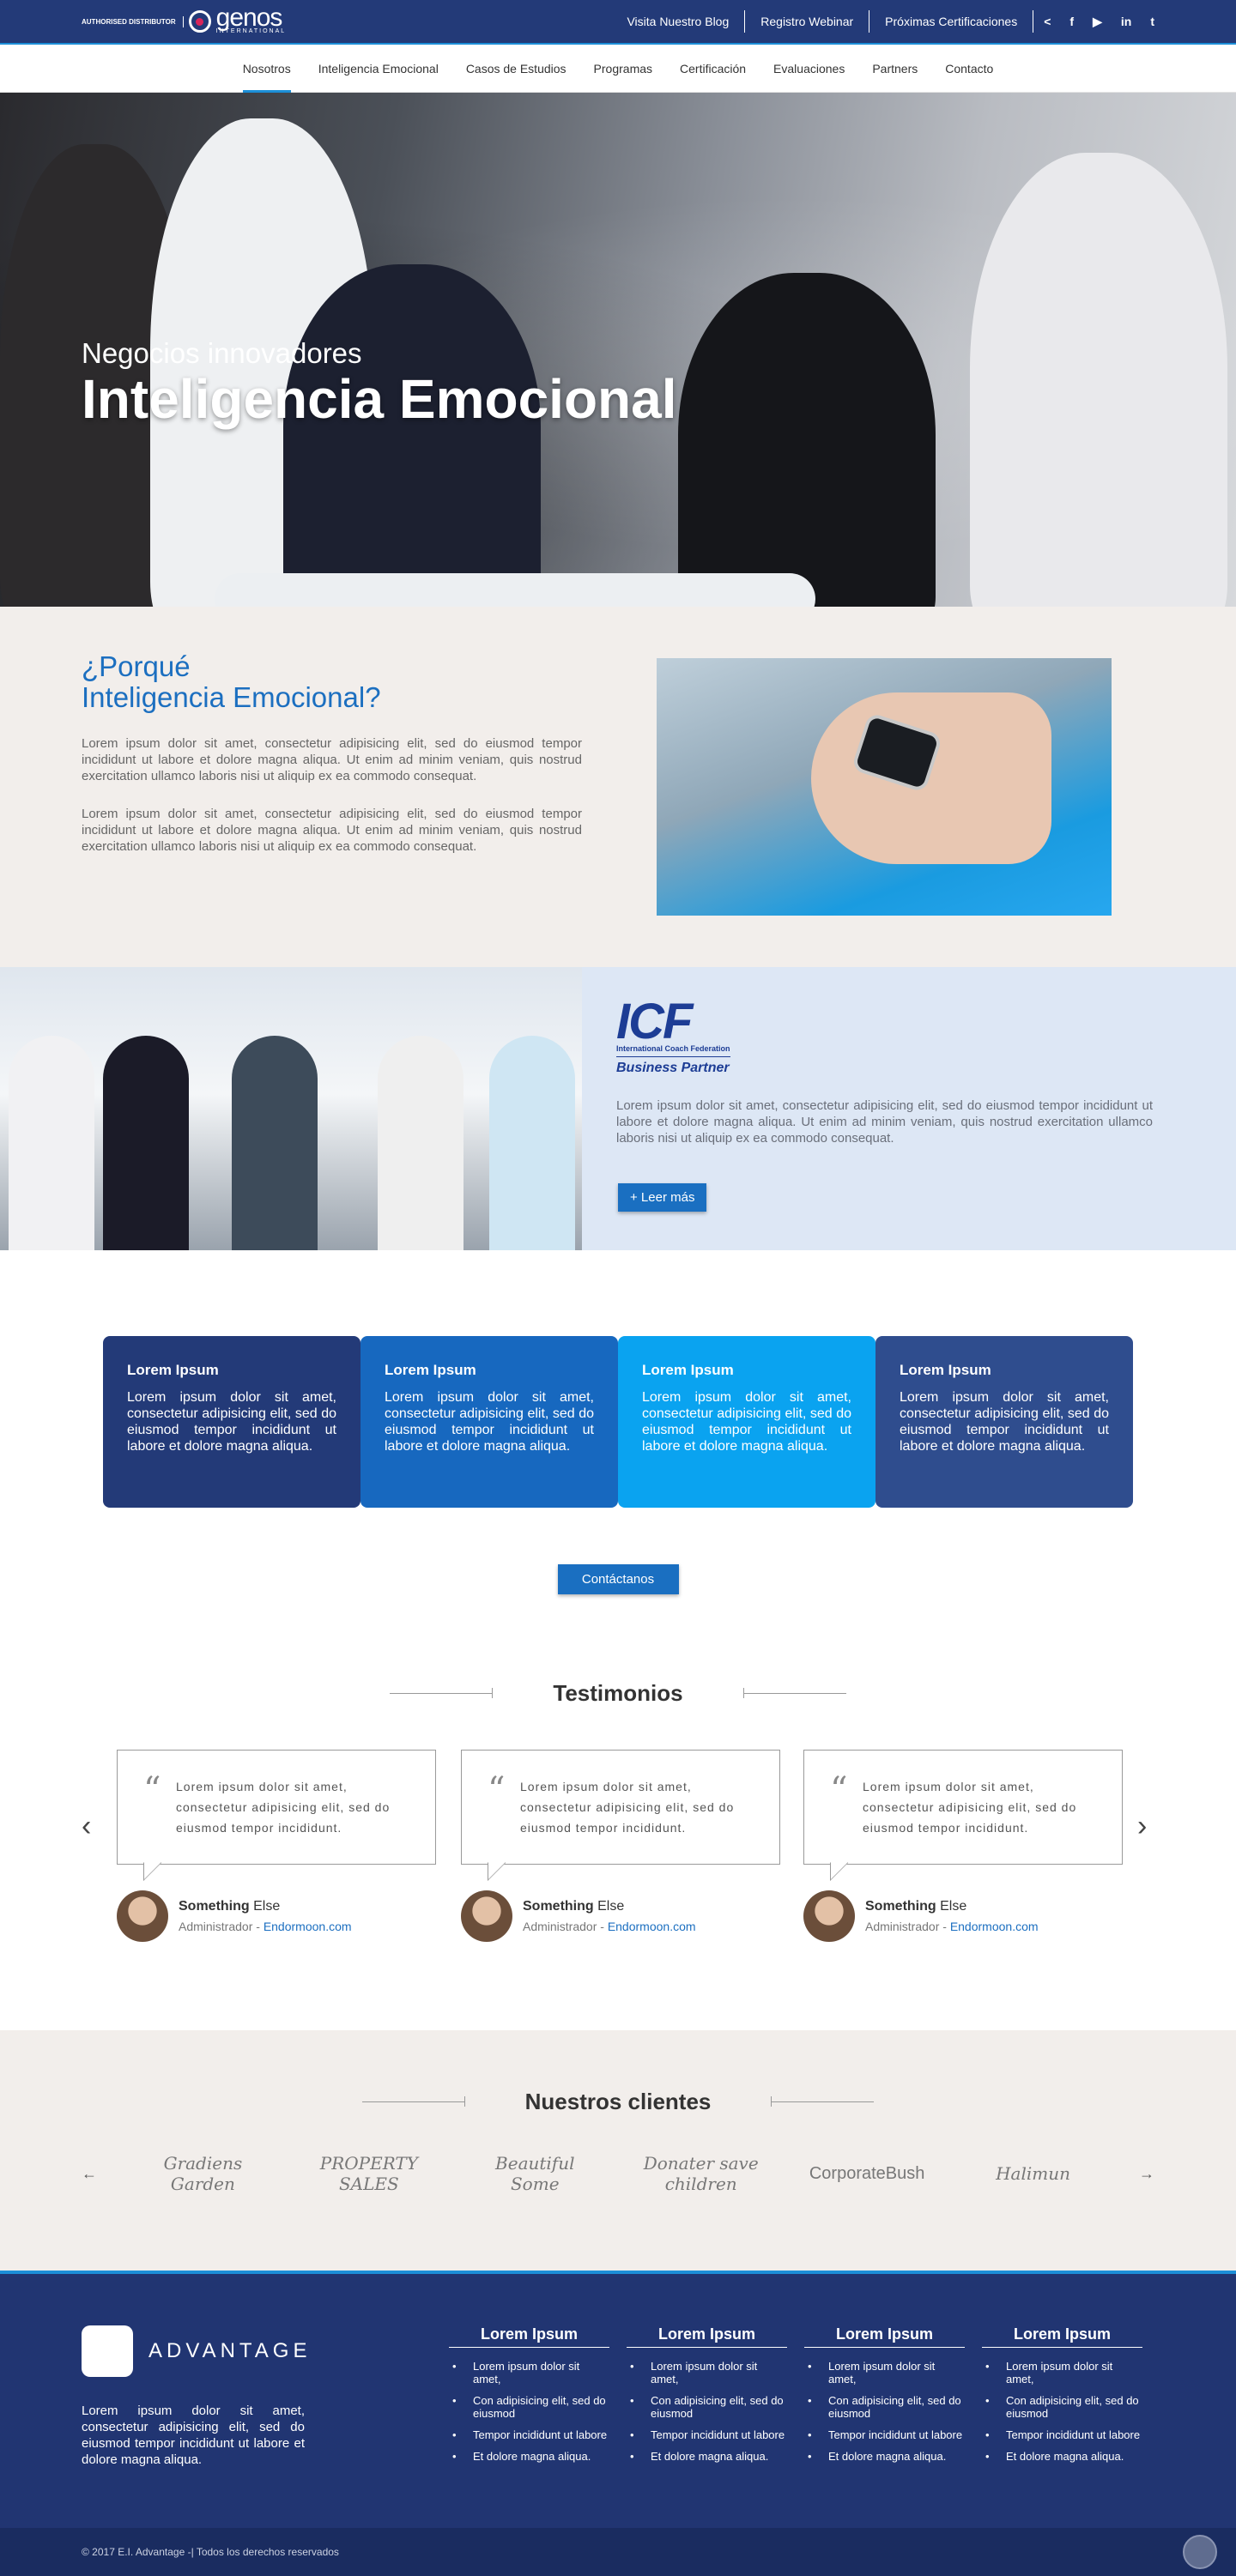 The height and width of the screenshot is (2576, 1236). Describe the element at coordinates (266, 69) in the screenshot. I see `nav-nosotros: Nosotros` at that location.